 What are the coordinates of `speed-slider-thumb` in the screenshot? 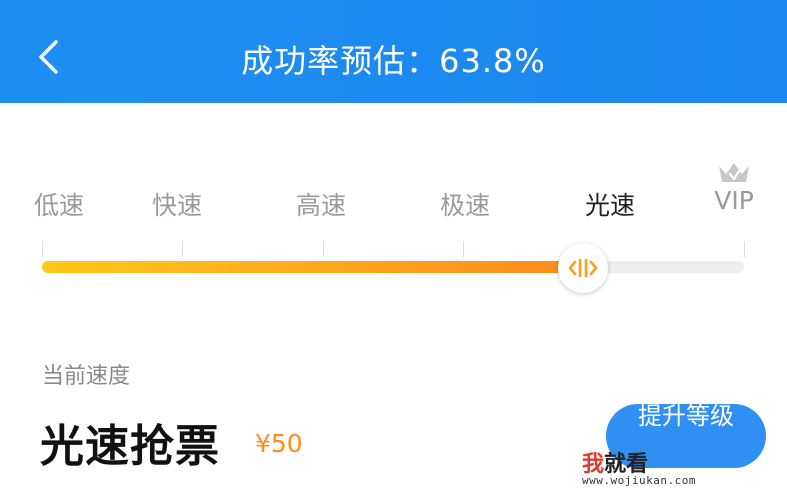 It's located at (582, 268).